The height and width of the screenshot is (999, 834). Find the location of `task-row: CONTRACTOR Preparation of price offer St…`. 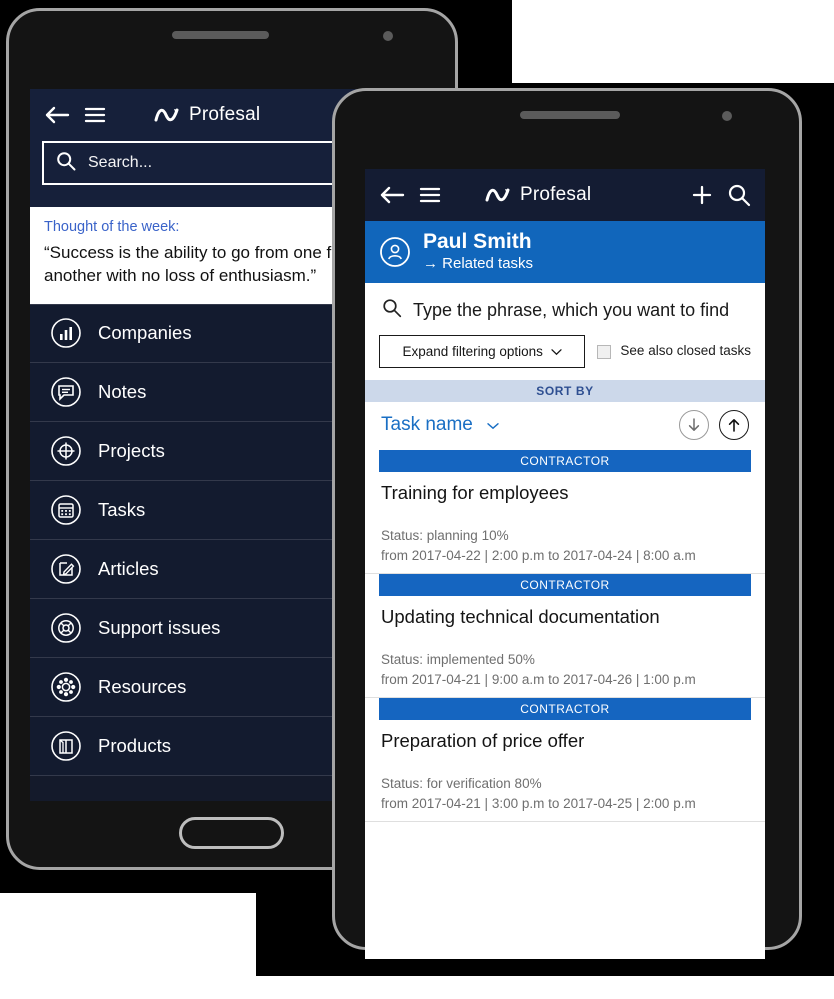

task-row: CONTRACTOR Preparation of price offer St… is located at coordinates (565, 760).